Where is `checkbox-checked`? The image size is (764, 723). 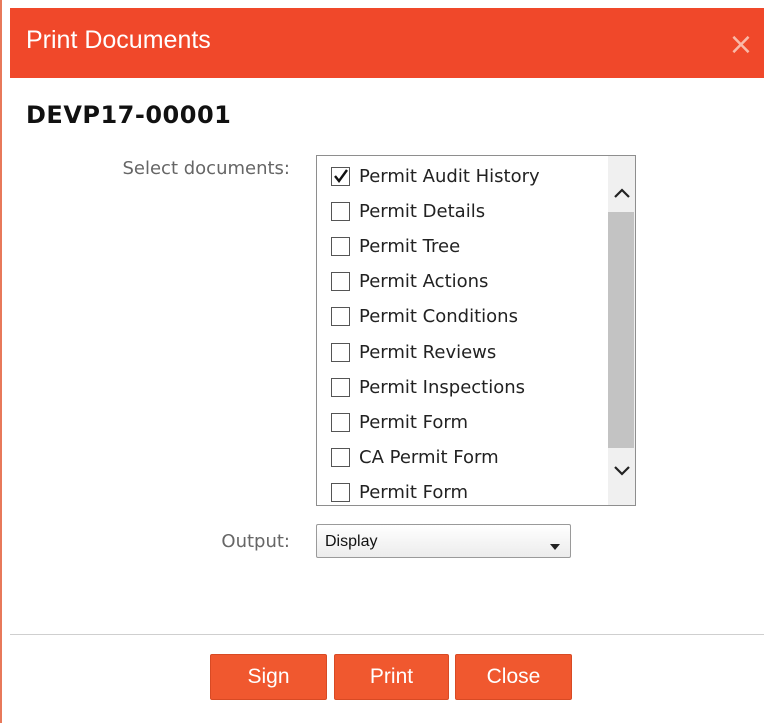
checkbox-checked is located at coordinates (340, 176).